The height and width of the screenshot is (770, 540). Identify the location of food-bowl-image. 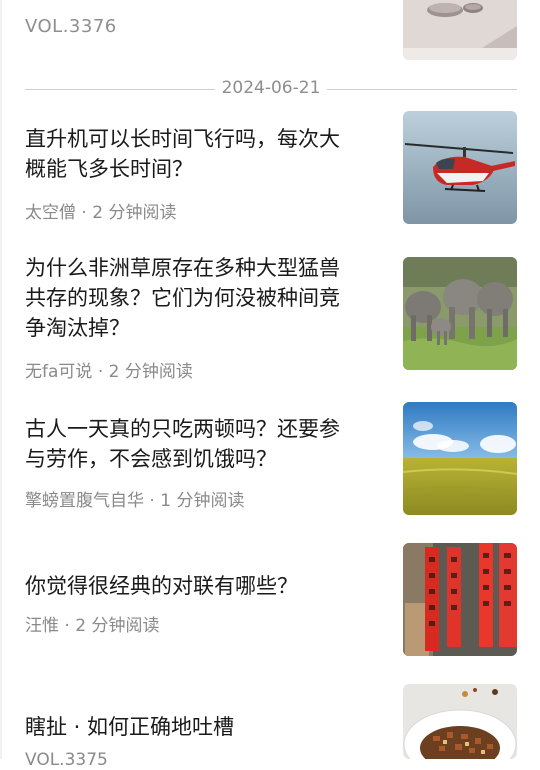
(460, 721).